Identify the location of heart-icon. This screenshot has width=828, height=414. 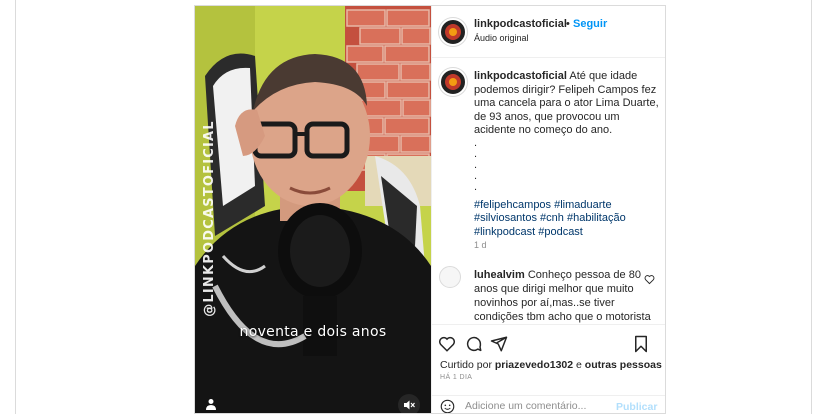
(447, 344).